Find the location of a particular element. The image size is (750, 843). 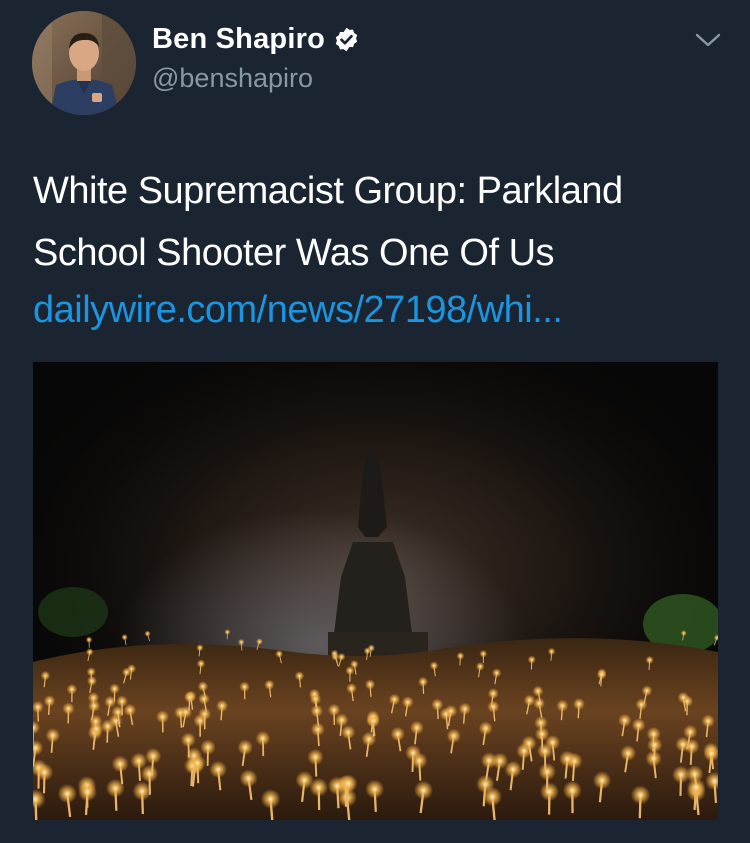

author-name-row: Ben Shapiro is located at coordinates (256, 39).